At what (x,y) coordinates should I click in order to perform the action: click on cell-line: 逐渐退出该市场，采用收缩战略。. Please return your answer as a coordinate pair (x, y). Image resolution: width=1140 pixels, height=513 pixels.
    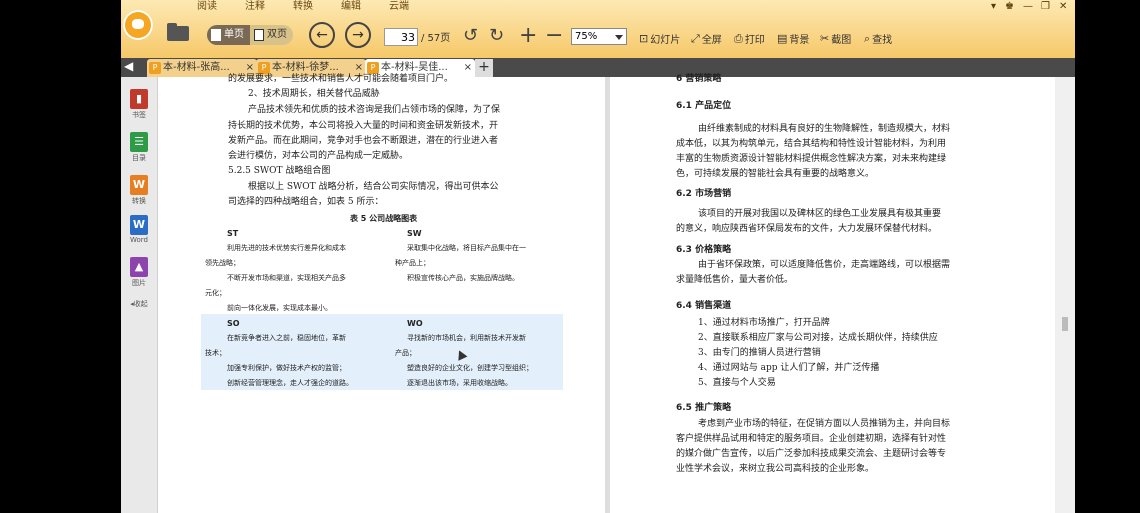
    Looking at the image, I should click on (459, 383).